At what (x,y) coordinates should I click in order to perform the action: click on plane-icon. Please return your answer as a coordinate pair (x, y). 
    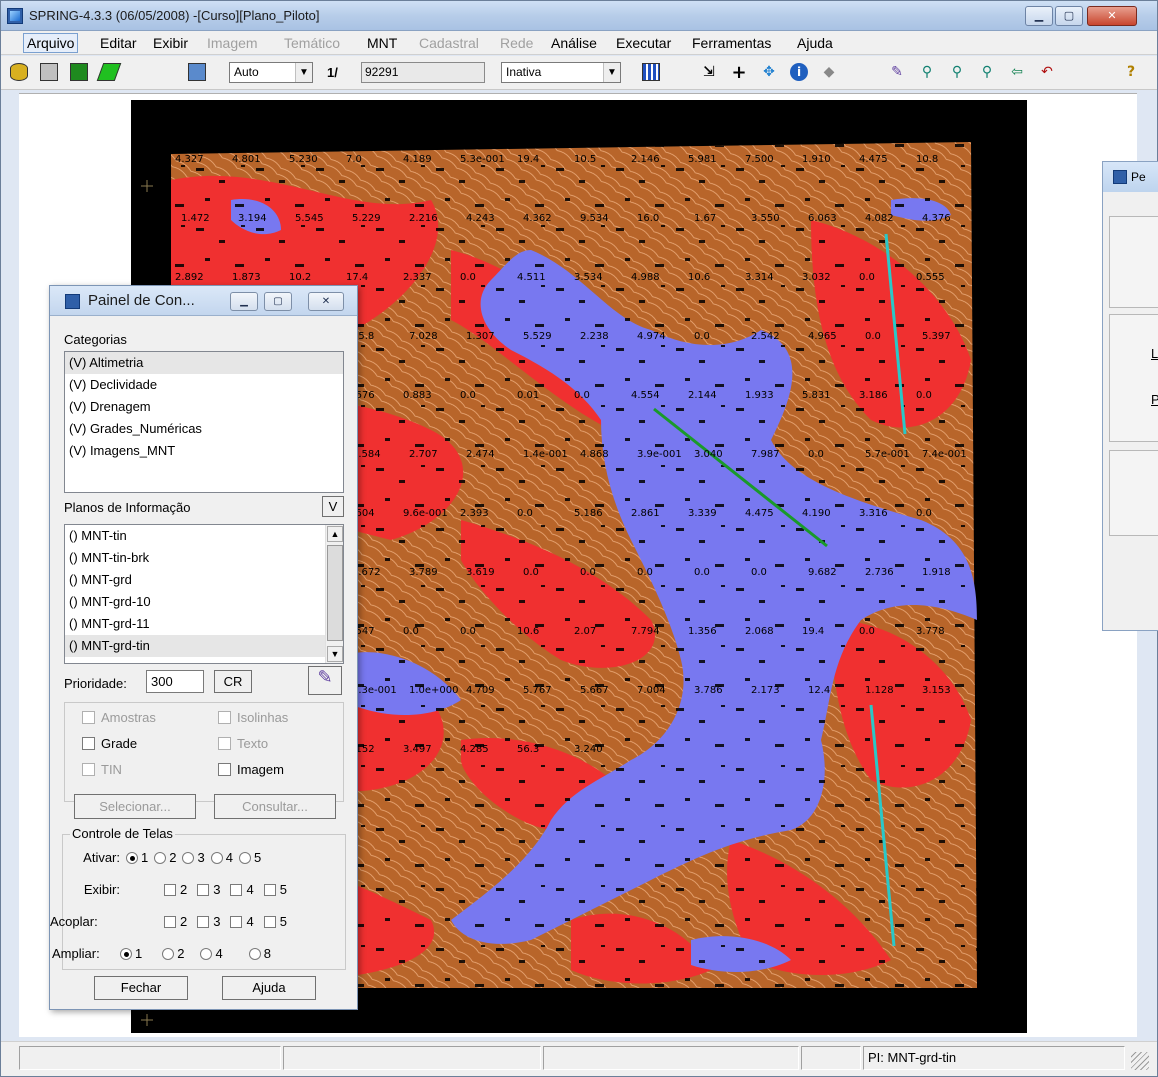
    Looking at the image, I should click on (109, 72).